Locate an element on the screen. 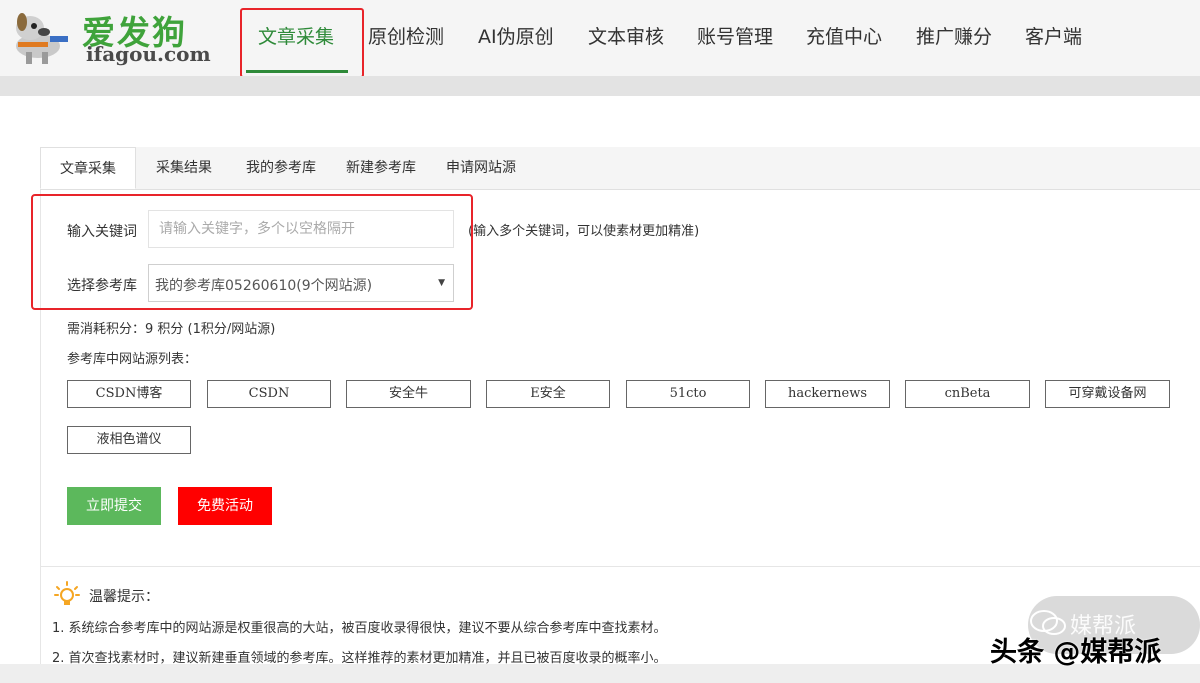 This screenshot has height=683, width=1200. sources-title: 参考库中网站源列表： is located at coordinates (132, 359).